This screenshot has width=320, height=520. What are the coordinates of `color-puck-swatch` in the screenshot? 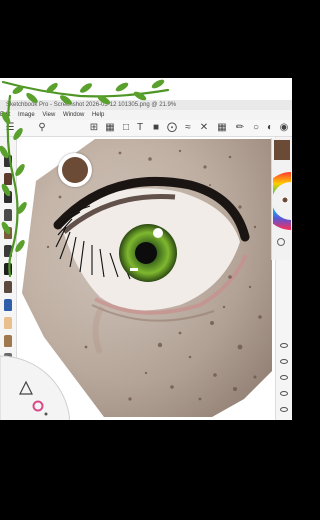 It's located at (75, 170).